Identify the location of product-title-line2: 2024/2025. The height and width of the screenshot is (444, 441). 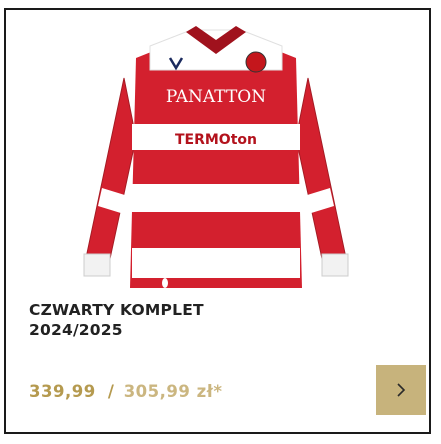
(179, 330).